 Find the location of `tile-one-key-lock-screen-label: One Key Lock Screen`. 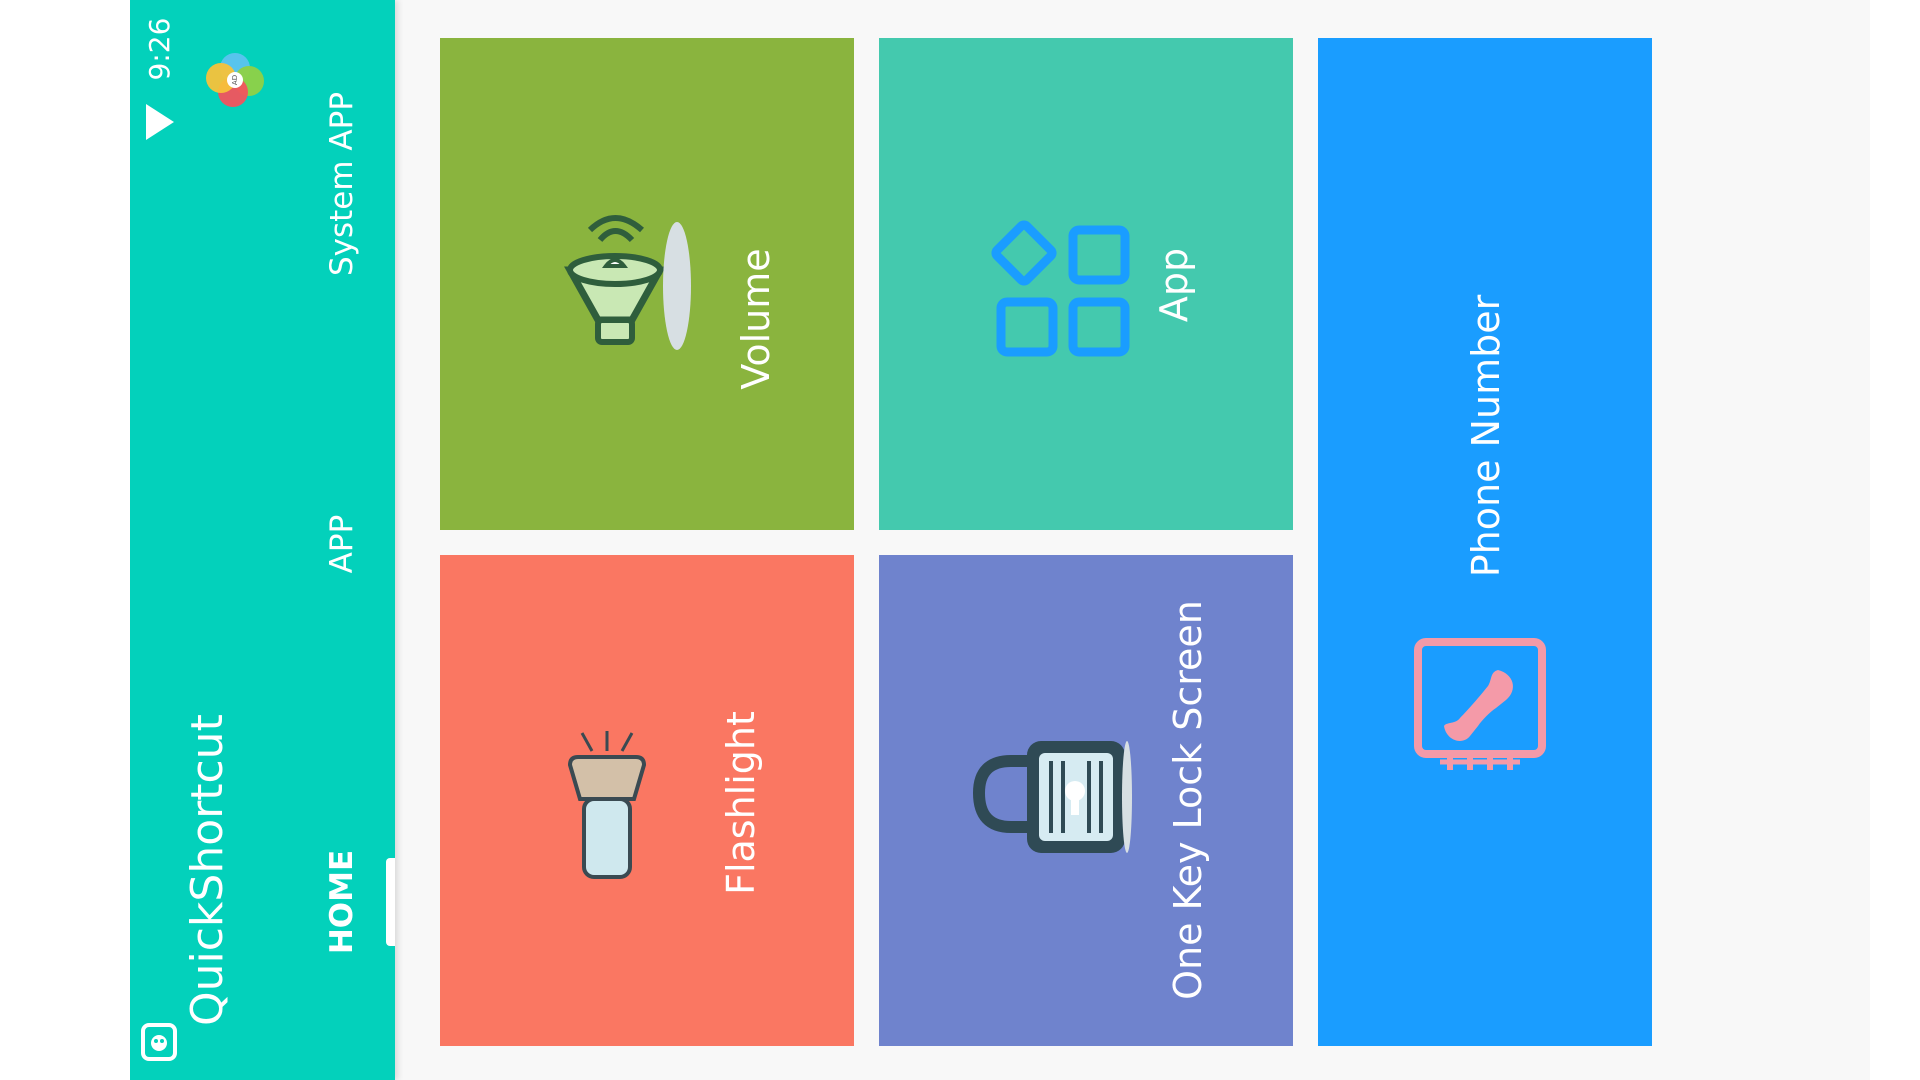

tile-one-key-lock-screen-label: One Key Lock Screen is located at coordinates (1188, 800).